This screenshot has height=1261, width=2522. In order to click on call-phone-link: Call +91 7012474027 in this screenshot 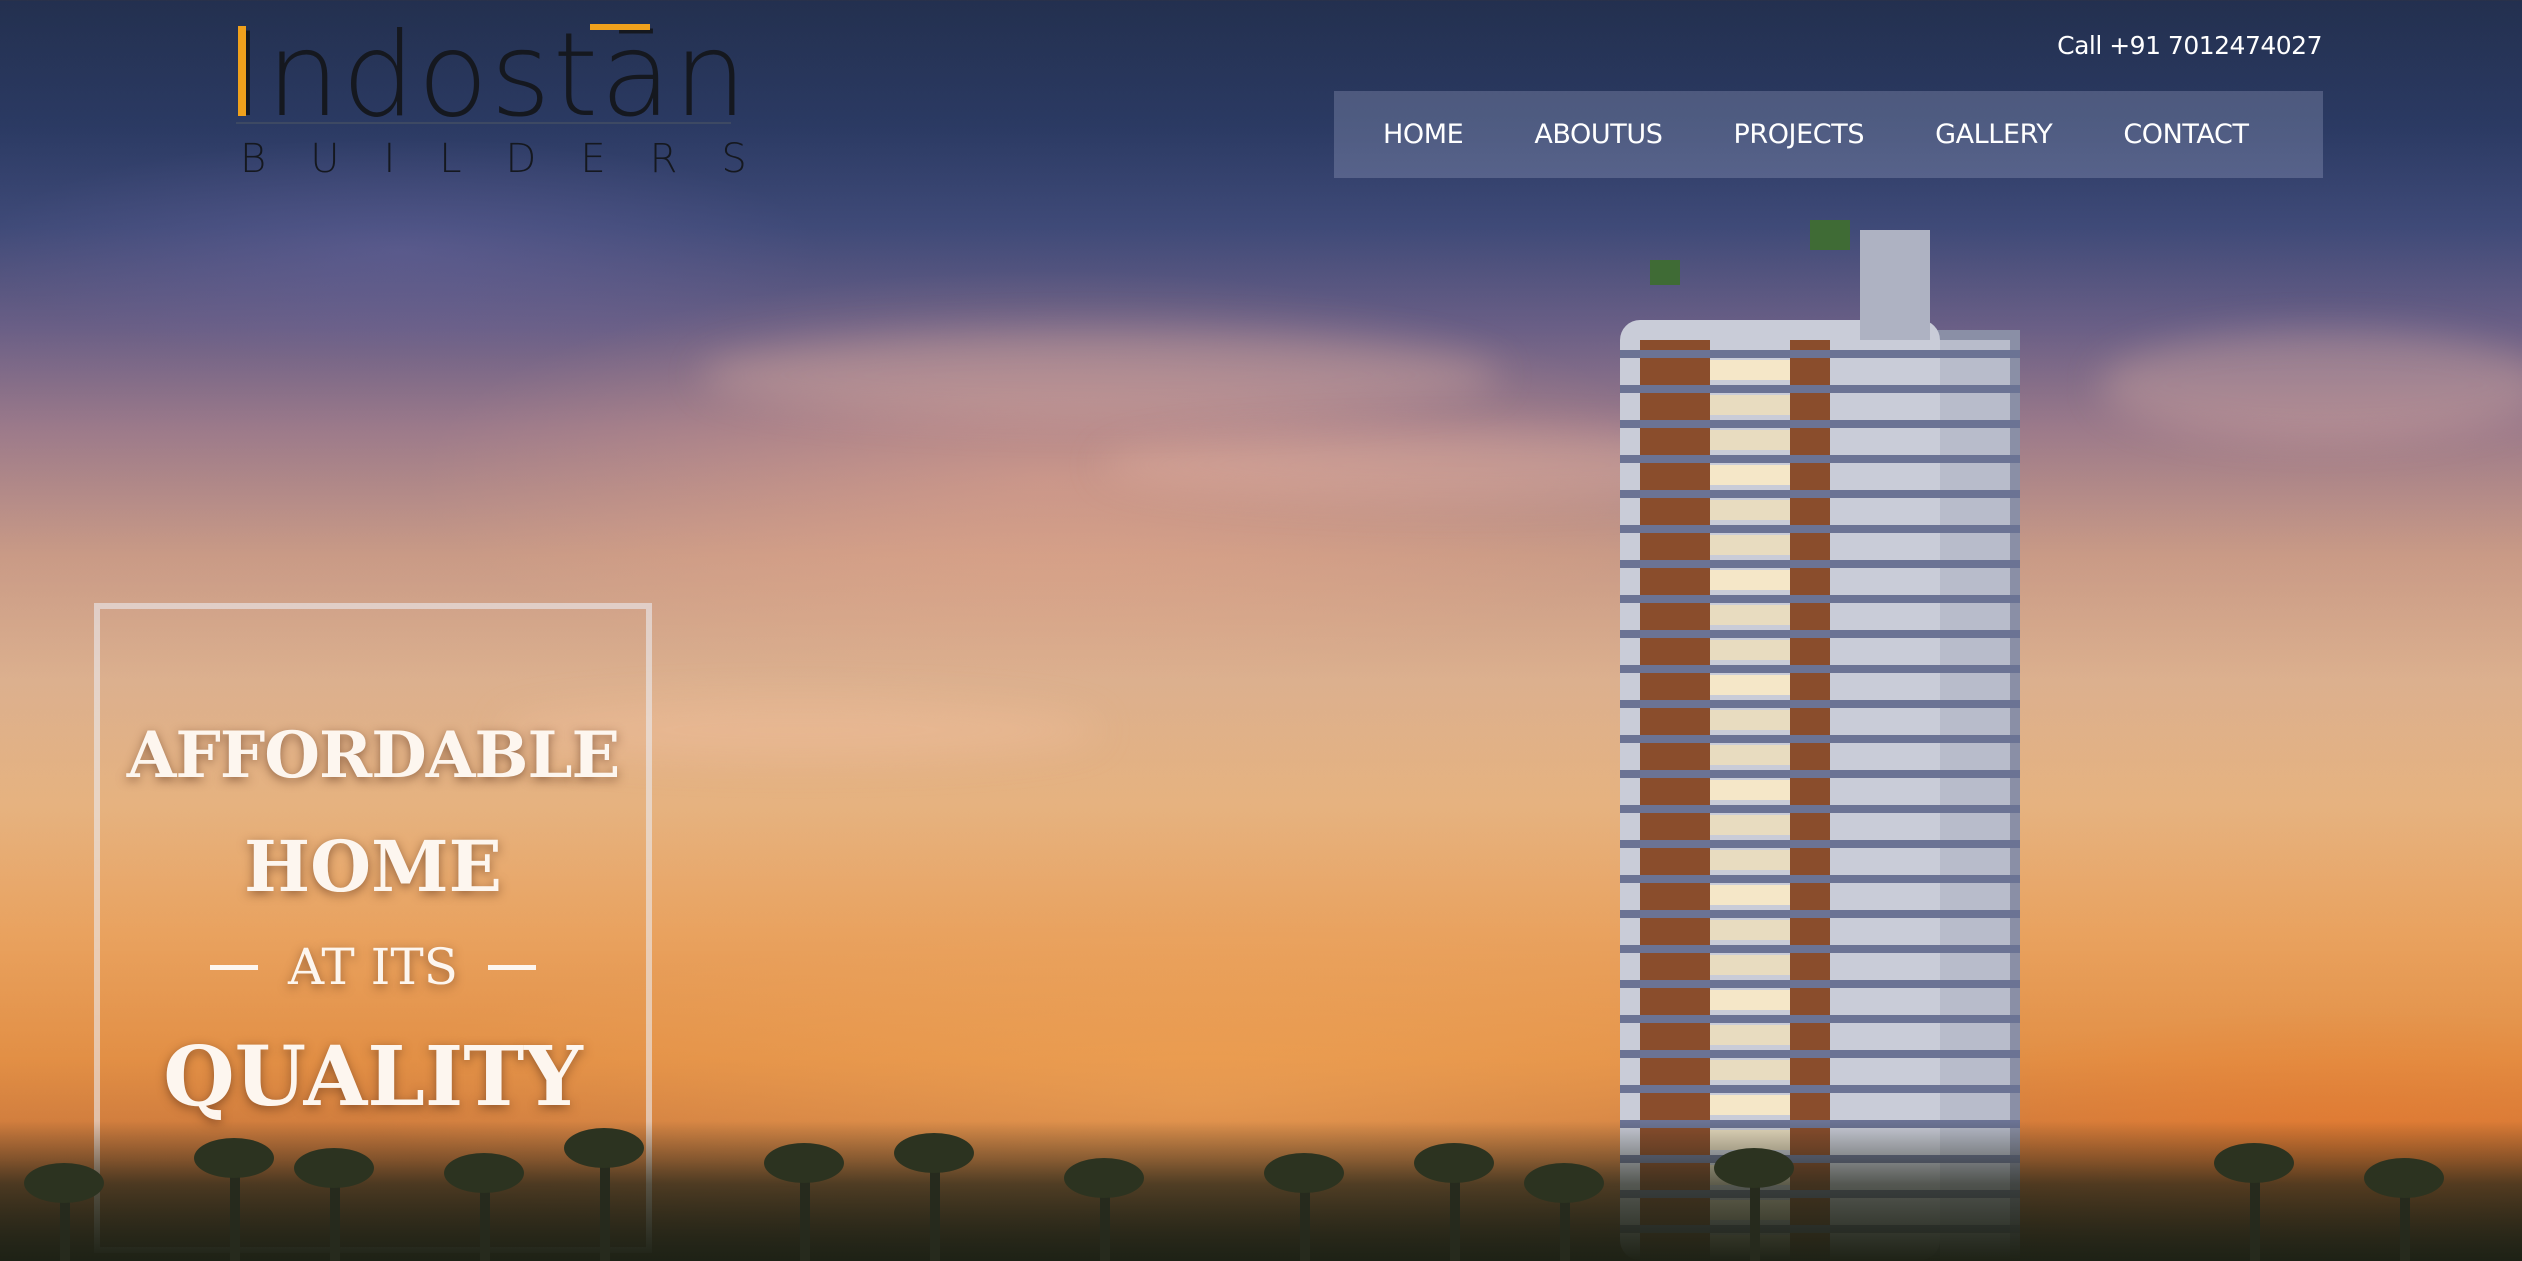, I will do `click(2189, 45)`.